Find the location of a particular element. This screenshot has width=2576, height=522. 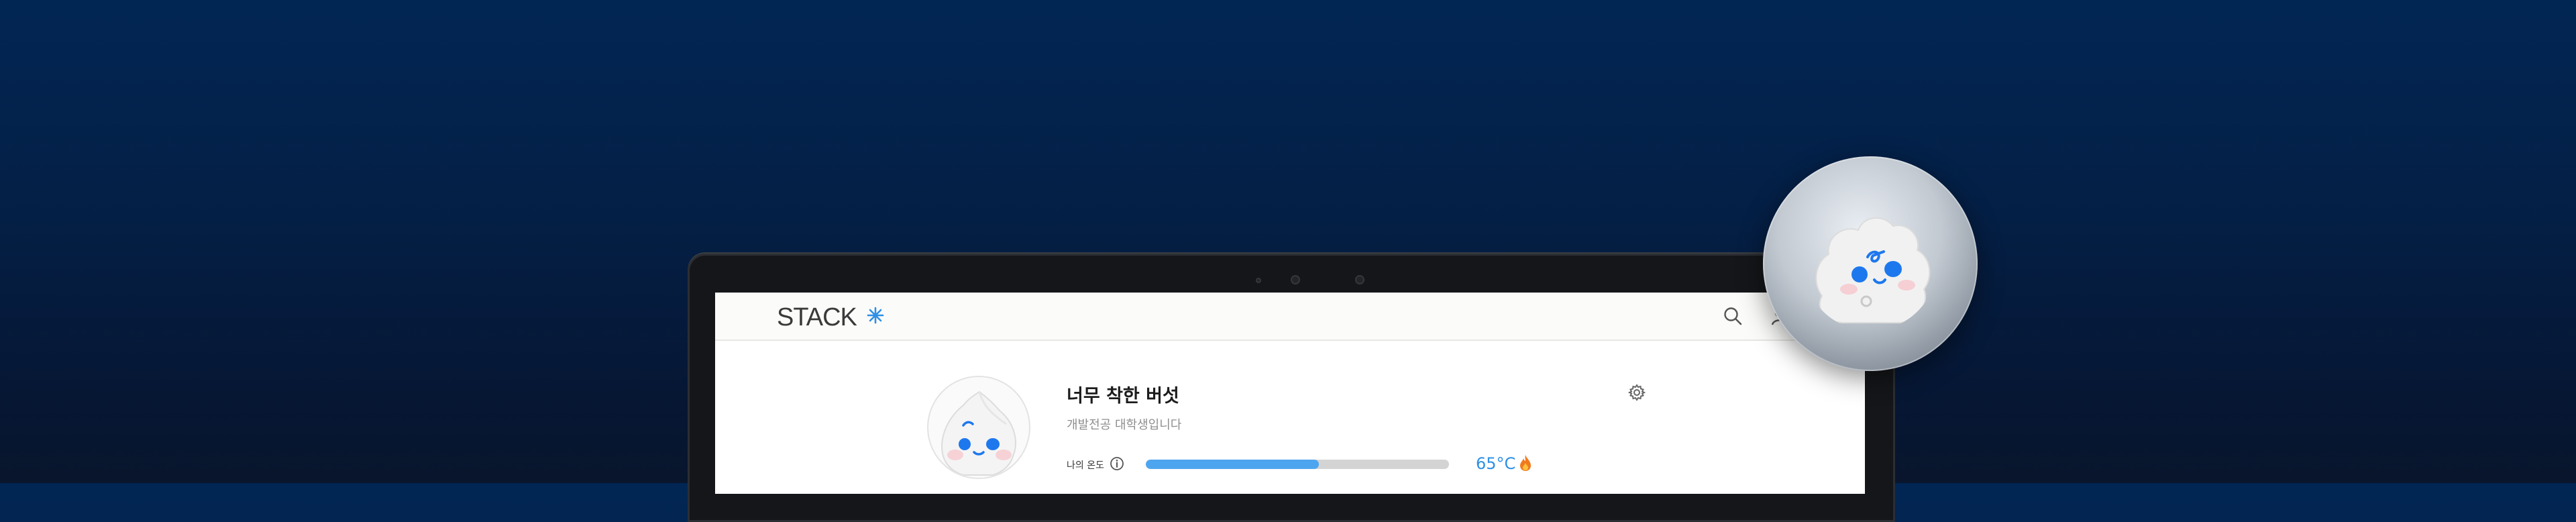

temperature-bar-fill is located at coordinates (1232, 464).